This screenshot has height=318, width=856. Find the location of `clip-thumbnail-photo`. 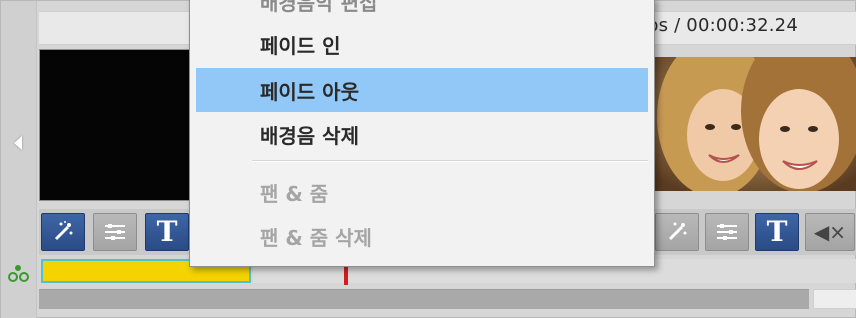

clip-thumbnail-photo is located at coordinates (754, 124).